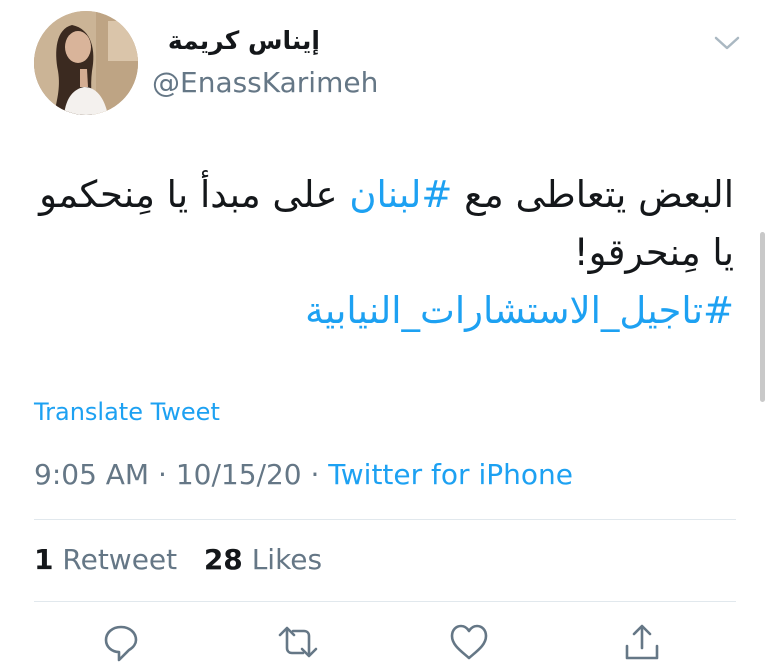  I want to click on author-handle: @EnassKarimeh, so click(265, 82).